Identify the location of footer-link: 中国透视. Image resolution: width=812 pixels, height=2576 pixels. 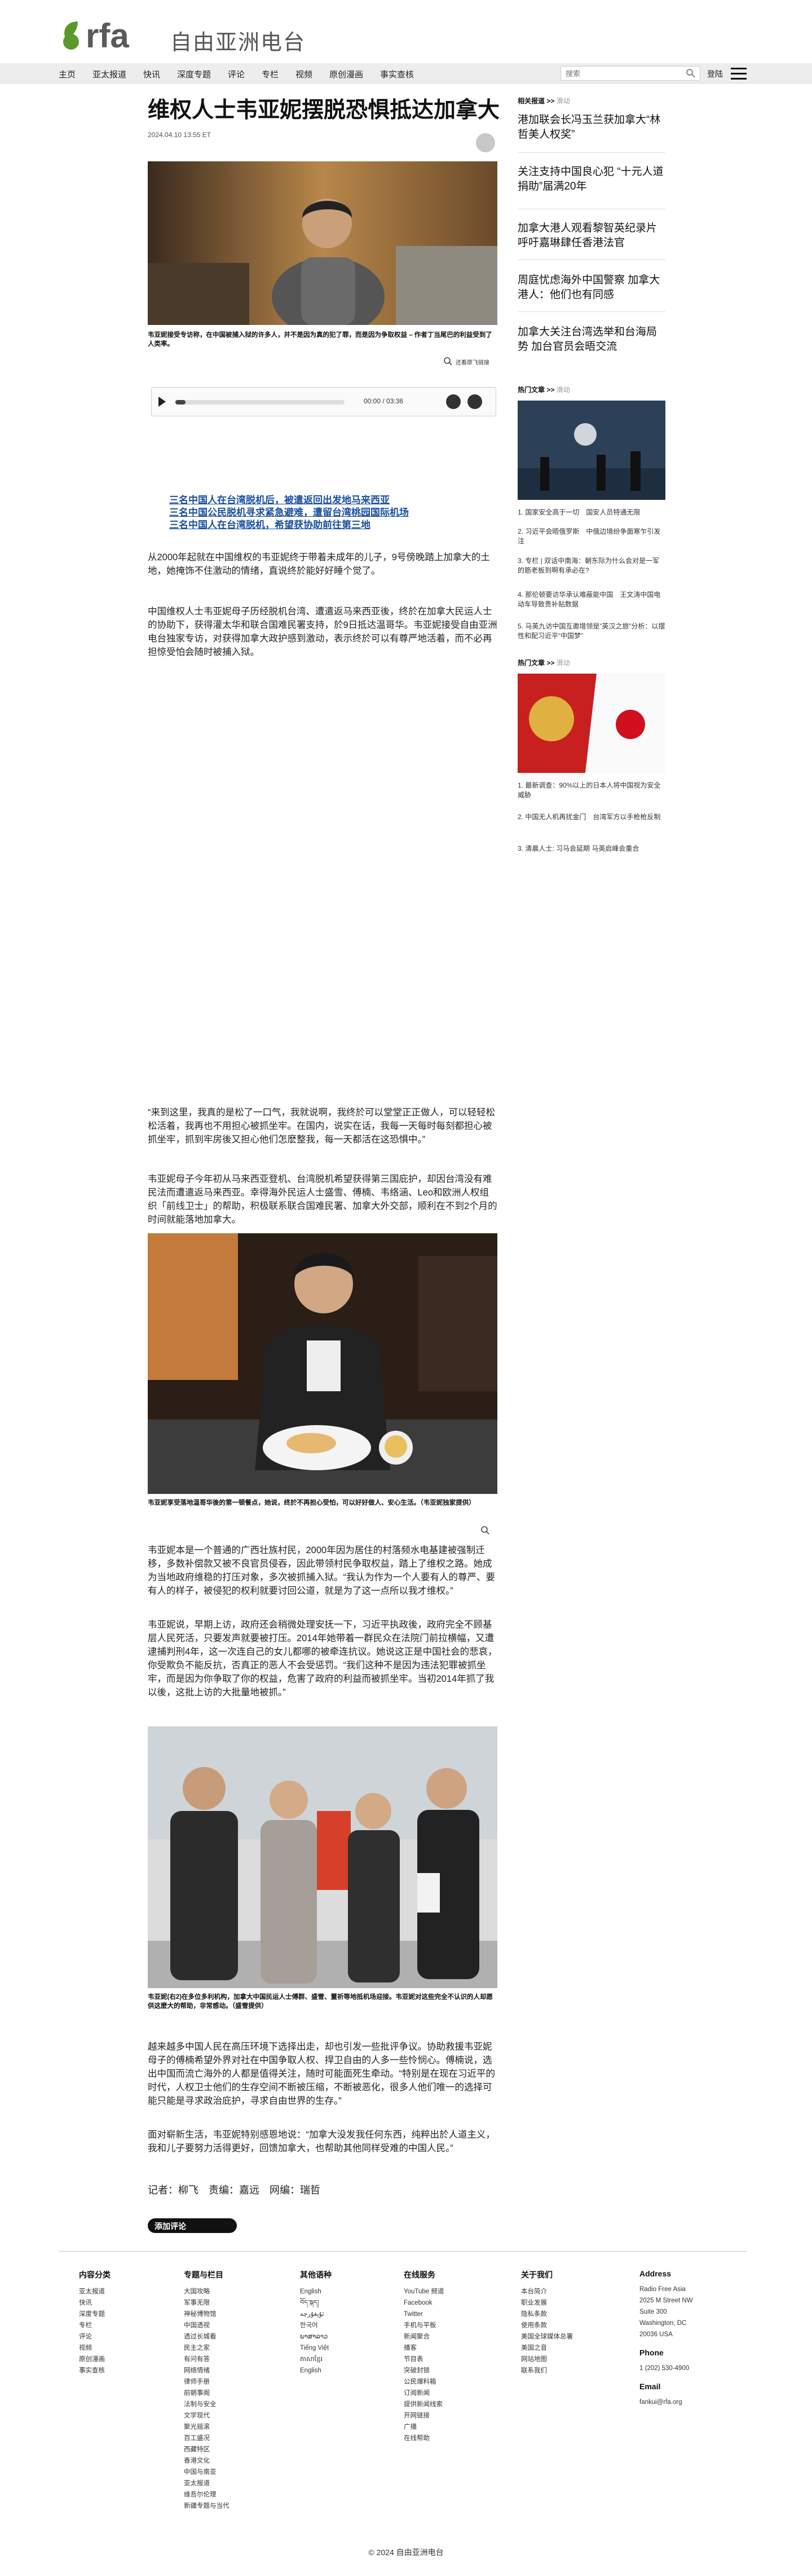
(226, 2325).